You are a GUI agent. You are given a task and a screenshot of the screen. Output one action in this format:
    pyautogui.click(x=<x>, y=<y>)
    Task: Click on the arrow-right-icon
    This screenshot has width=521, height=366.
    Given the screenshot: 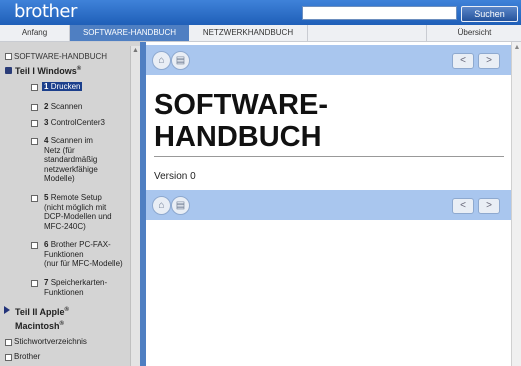 What is the action you would take?
    pyautogui.click(x=7, y=310)
    